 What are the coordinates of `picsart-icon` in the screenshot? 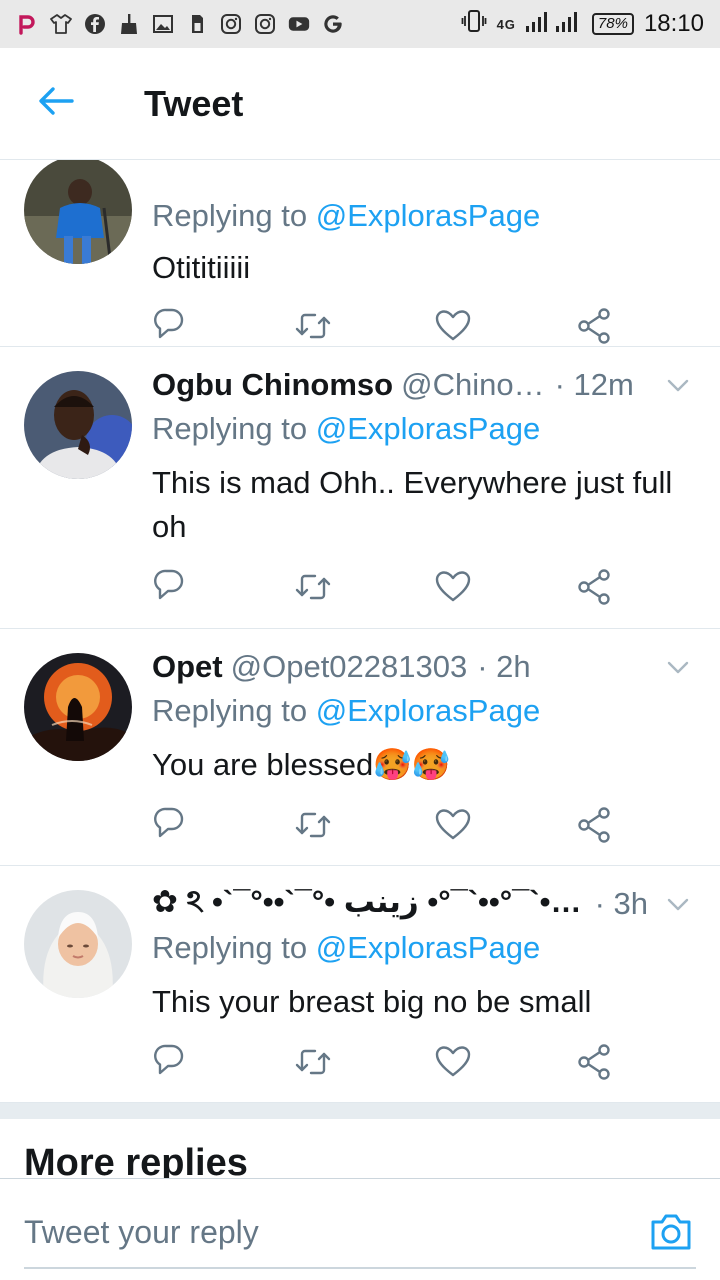 It's located at (27, 24).